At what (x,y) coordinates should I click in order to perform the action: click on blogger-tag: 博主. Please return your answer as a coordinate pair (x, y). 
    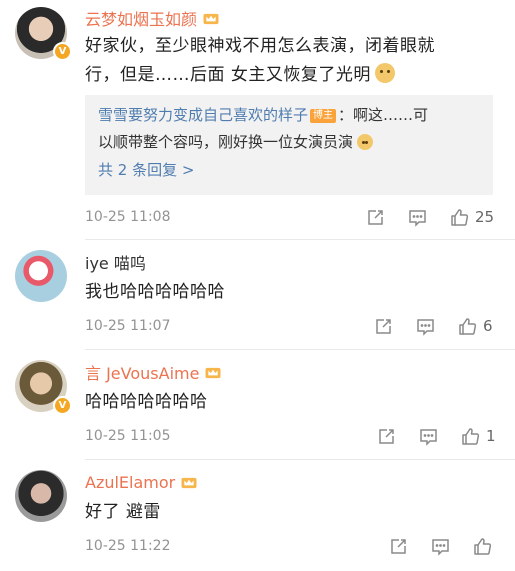
    Looking at the image, I should click on (323, 116).